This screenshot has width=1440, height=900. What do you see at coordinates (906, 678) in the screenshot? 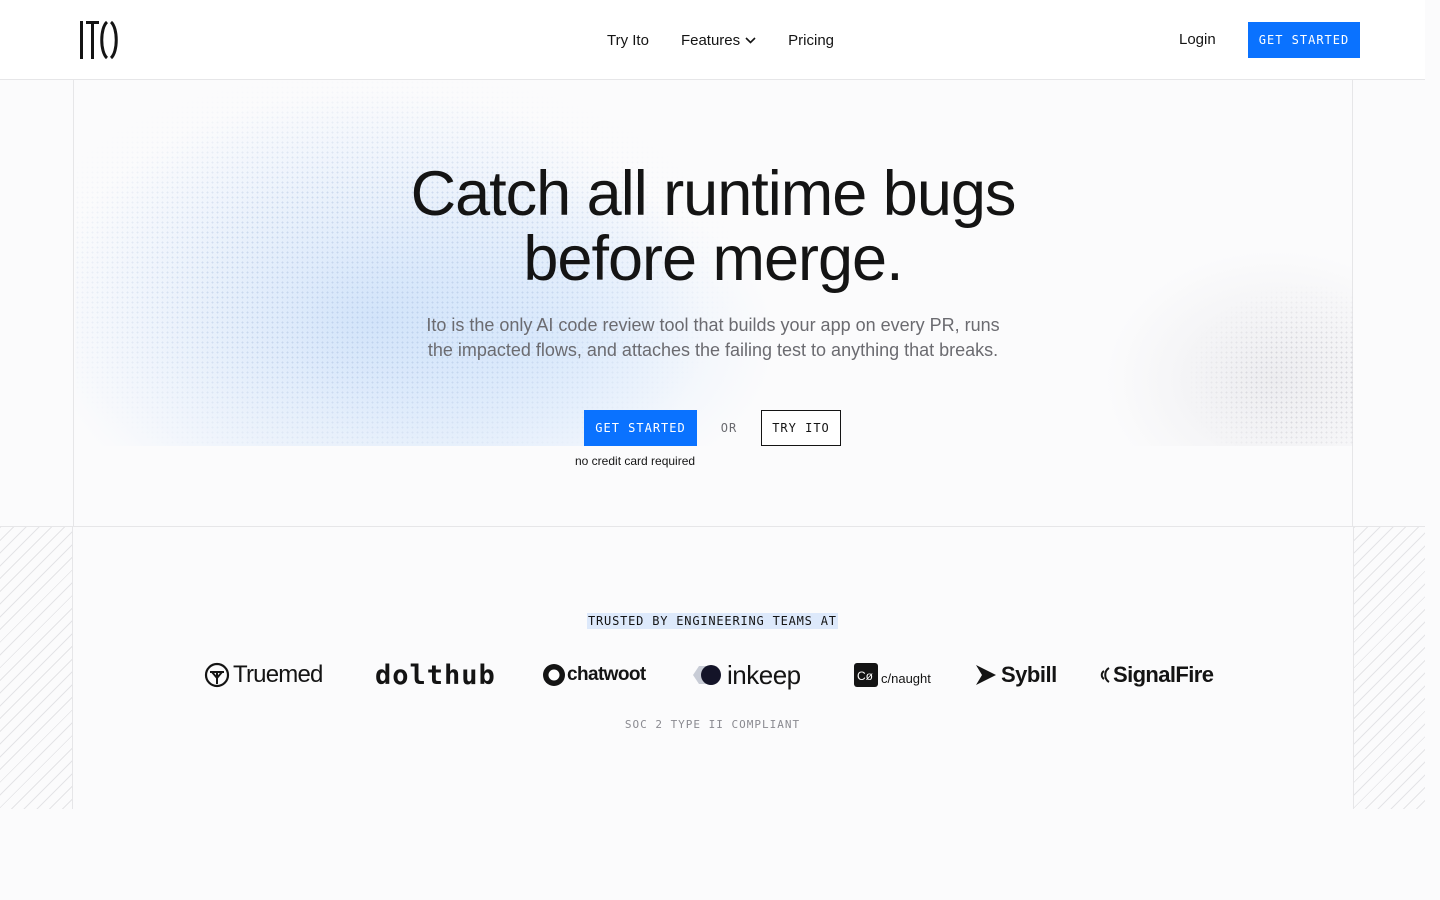
I see `logo-conaught-name: c/naught` at bounding box center [906, 678].